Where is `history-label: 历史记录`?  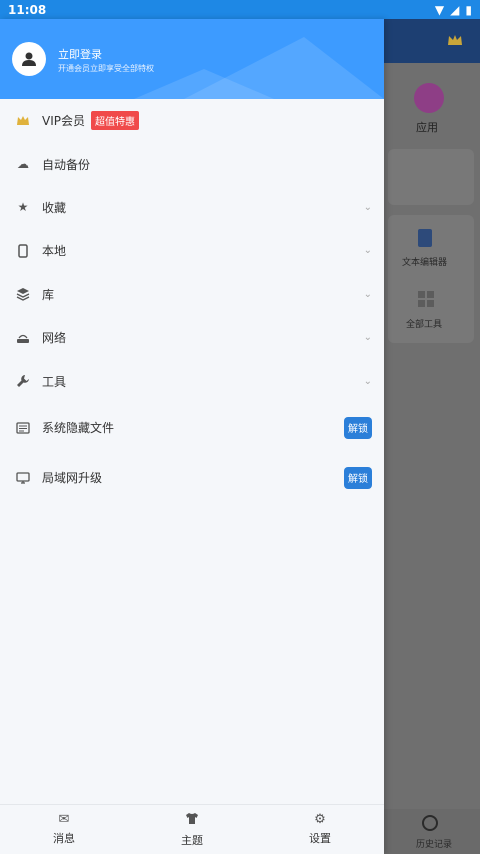 history-label: 历史记录 is located at coordinates (434, 845).